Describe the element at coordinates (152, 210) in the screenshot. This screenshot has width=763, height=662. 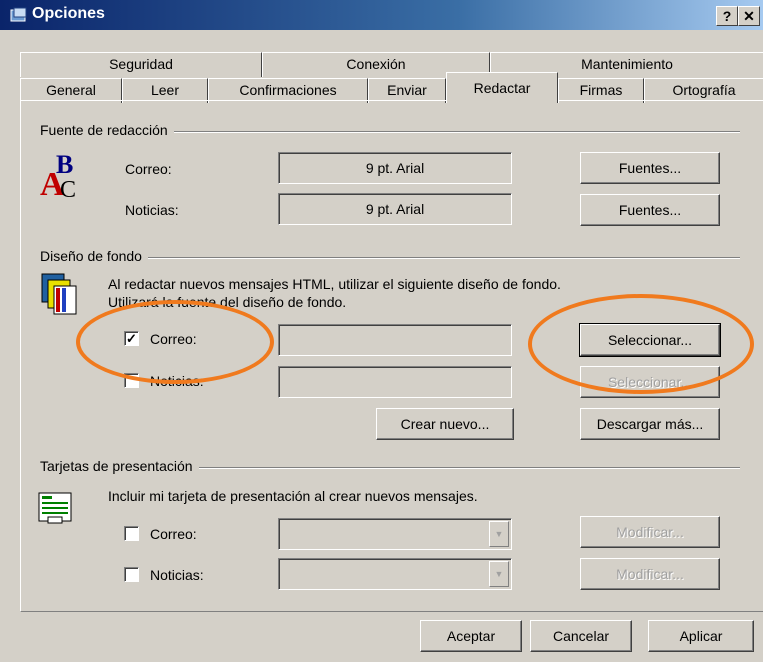
I see `font-news-label: Noticias:` at that location.